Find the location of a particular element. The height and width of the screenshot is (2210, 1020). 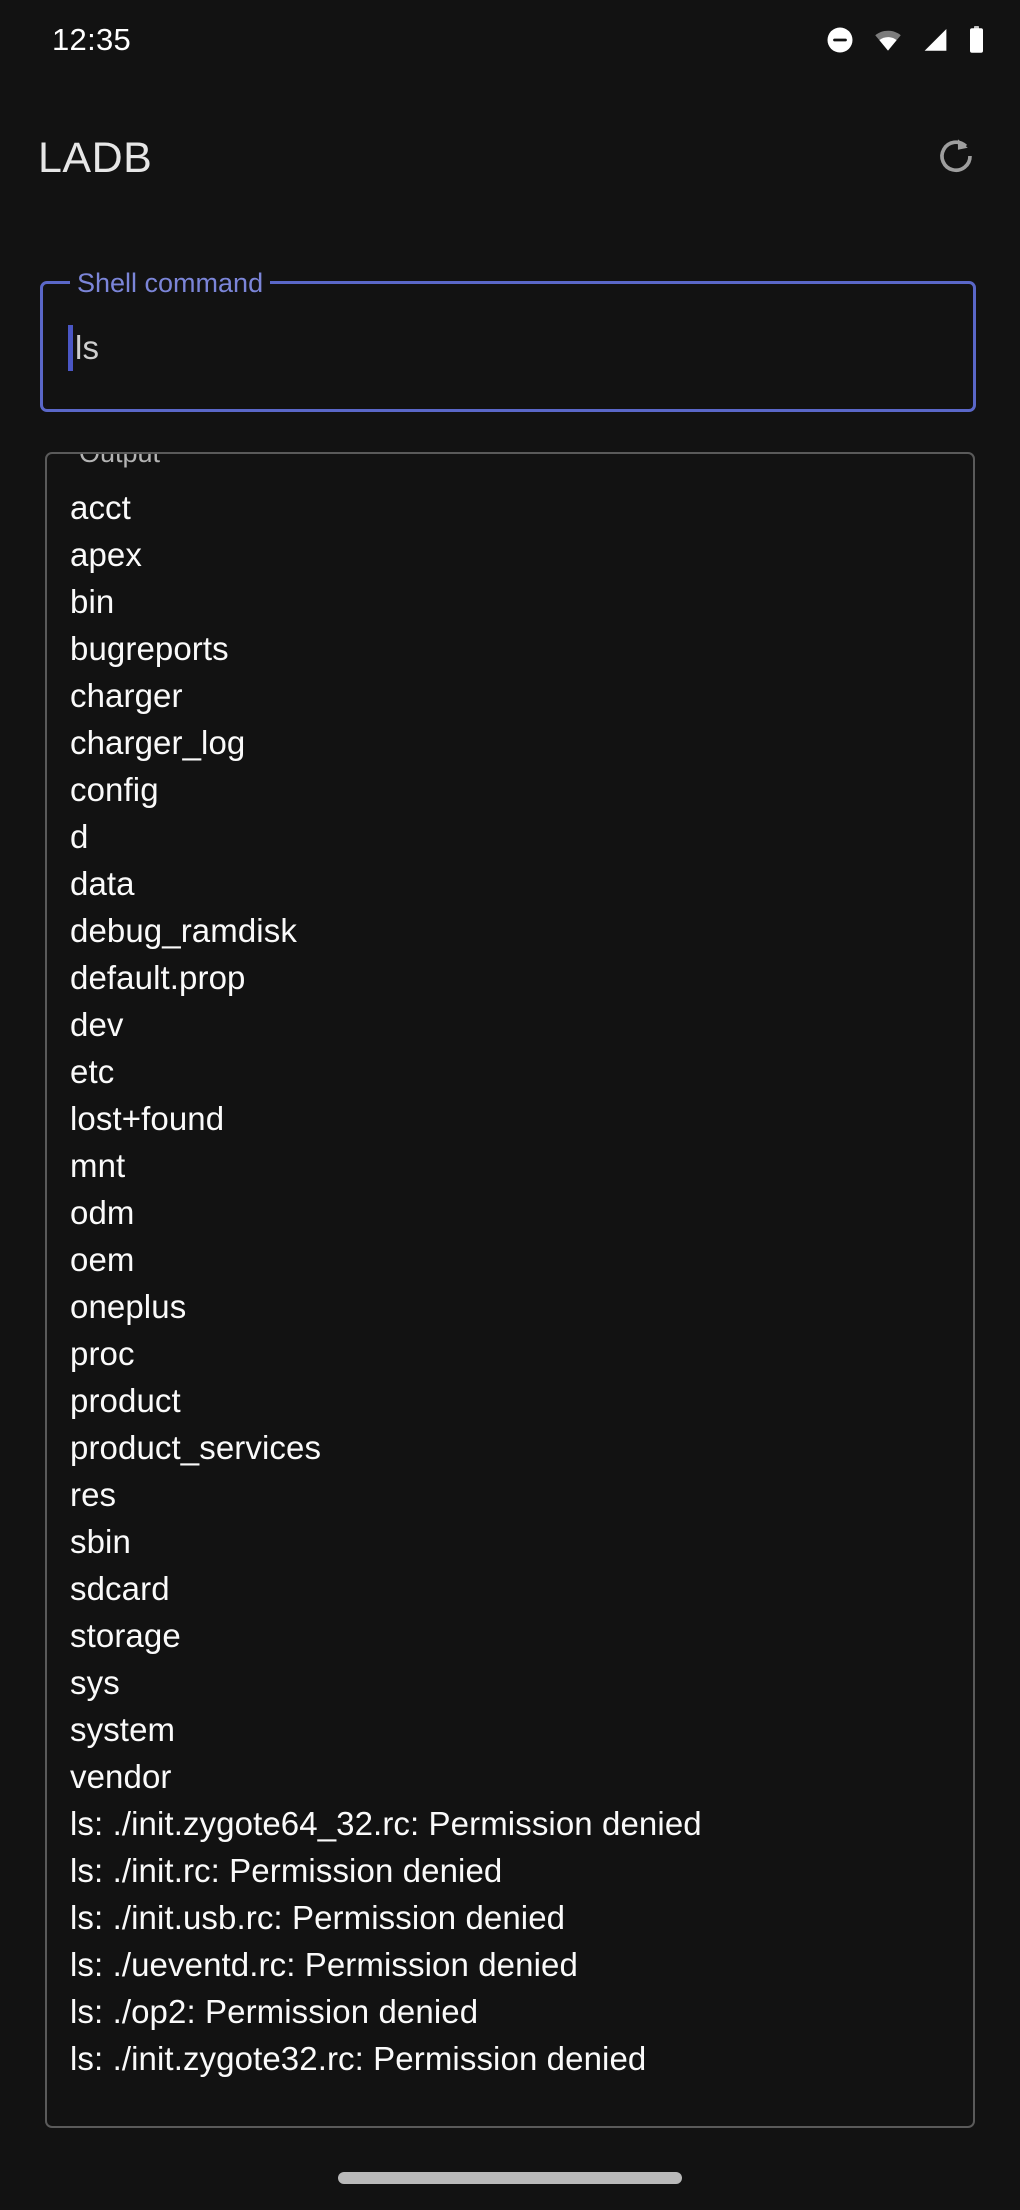

output-line: storage is located at coordinates (125, 1635).